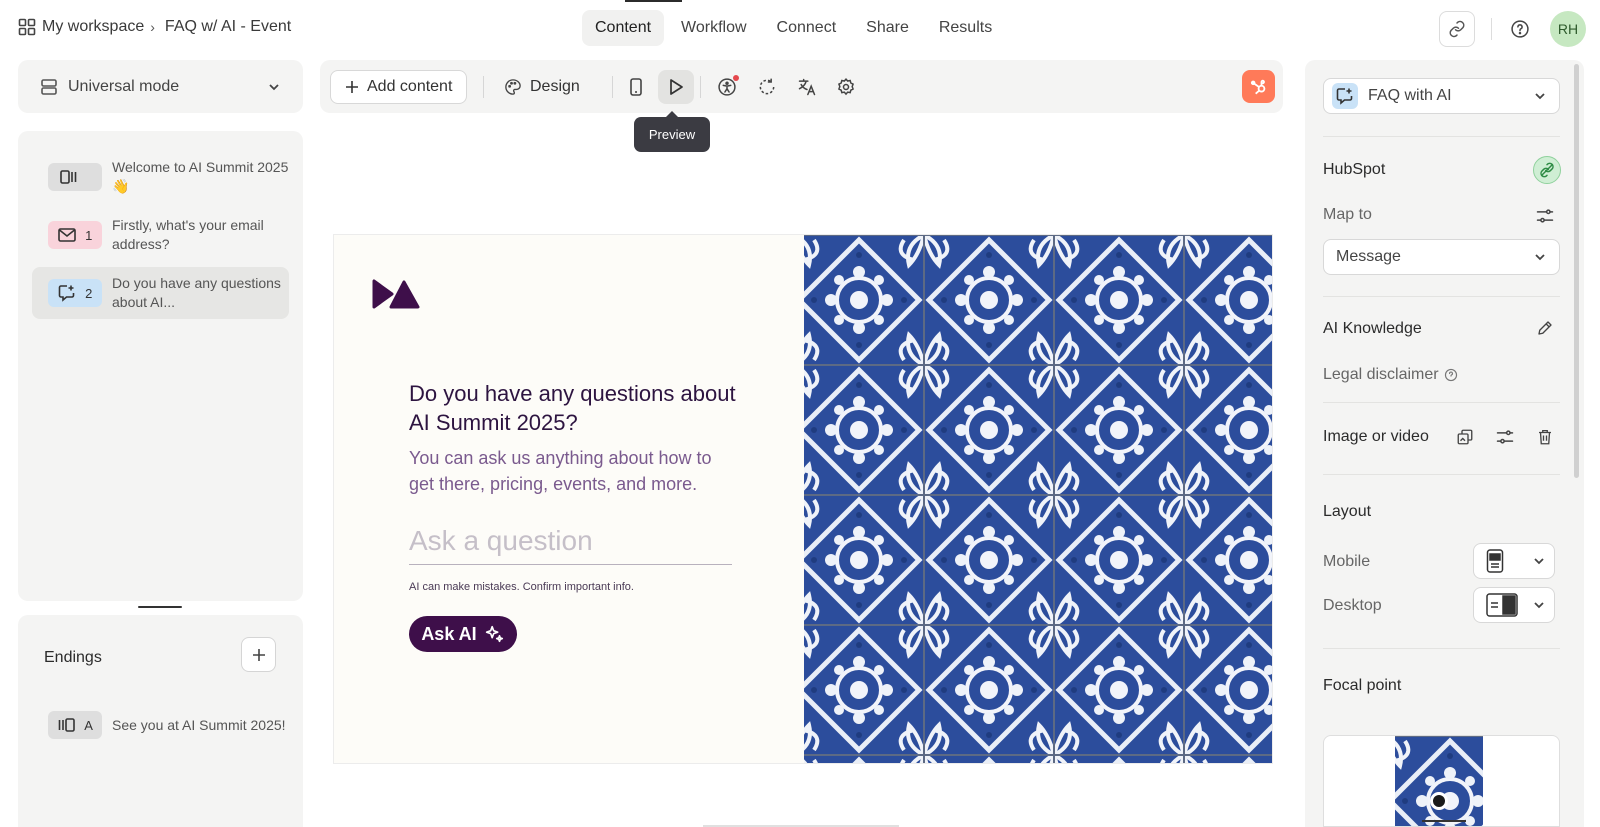 This screenshot has height=827, width=1600. I want to click on layout-label: Layout, so click(1347, 511).